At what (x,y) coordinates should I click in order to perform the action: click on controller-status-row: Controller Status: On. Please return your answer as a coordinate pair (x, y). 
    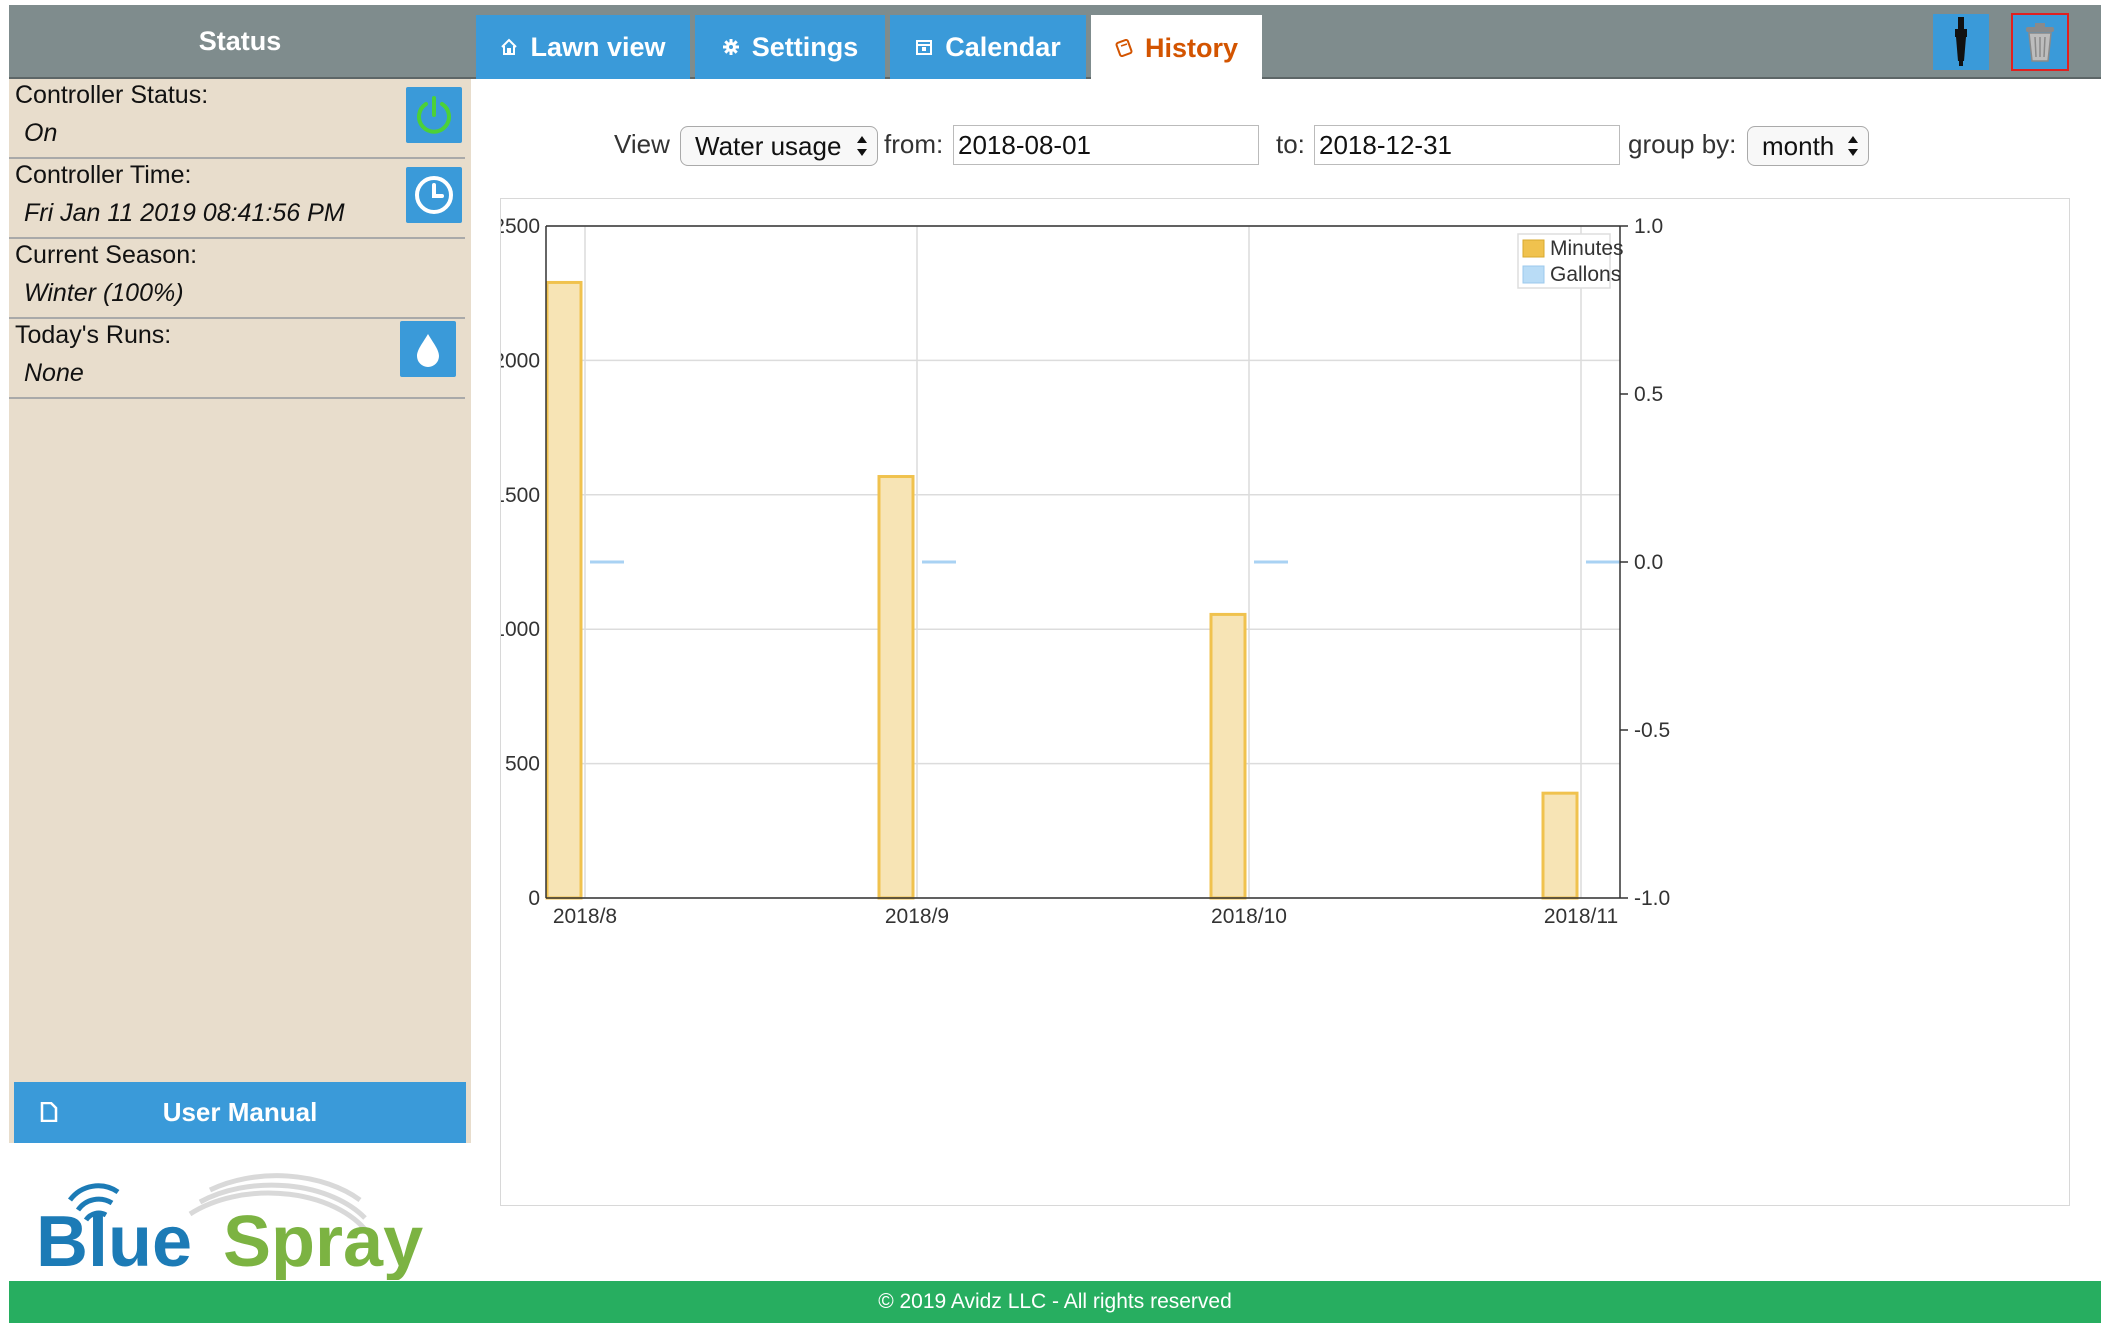
    Looking at the image, I should click on (237, 119).